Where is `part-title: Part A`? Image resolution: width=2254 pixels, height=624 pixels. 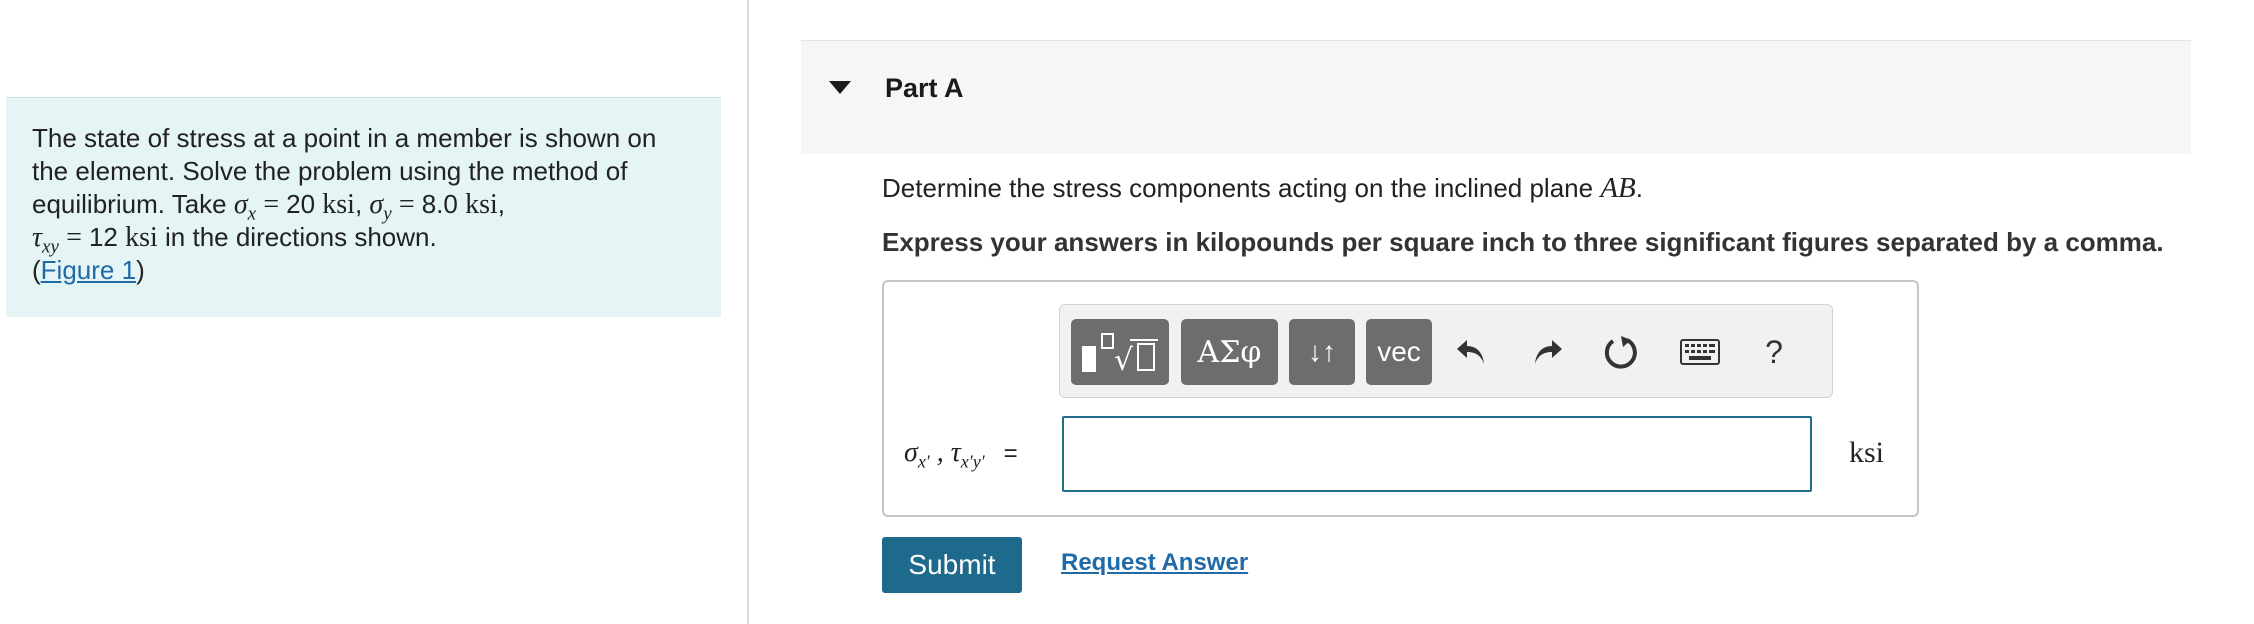
part-title: Part A is located at coordinates (924, 88).